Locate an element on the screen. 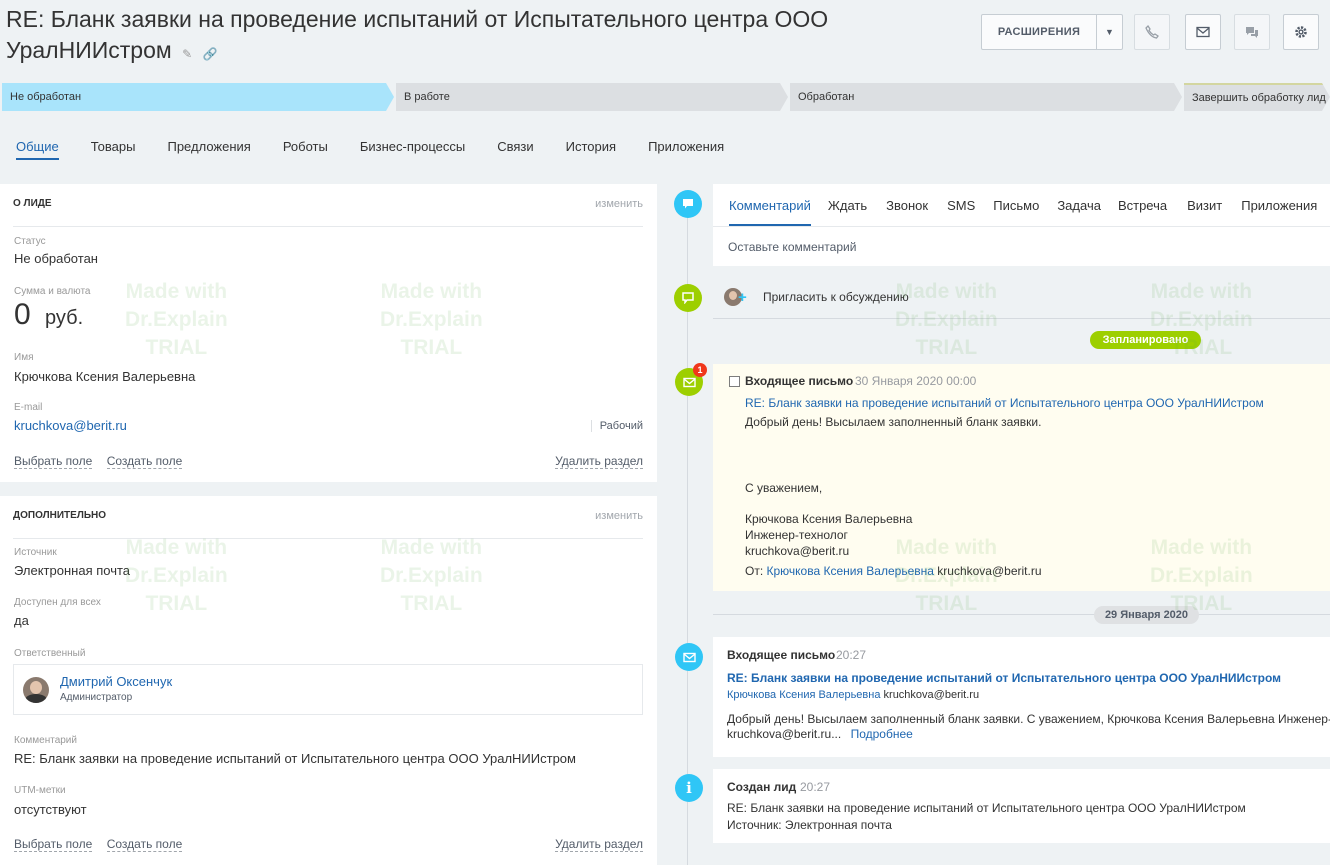 The width and height of the screenshot is (1330, 865). comment-label: Комментарий is located at coordinates (45, 740).